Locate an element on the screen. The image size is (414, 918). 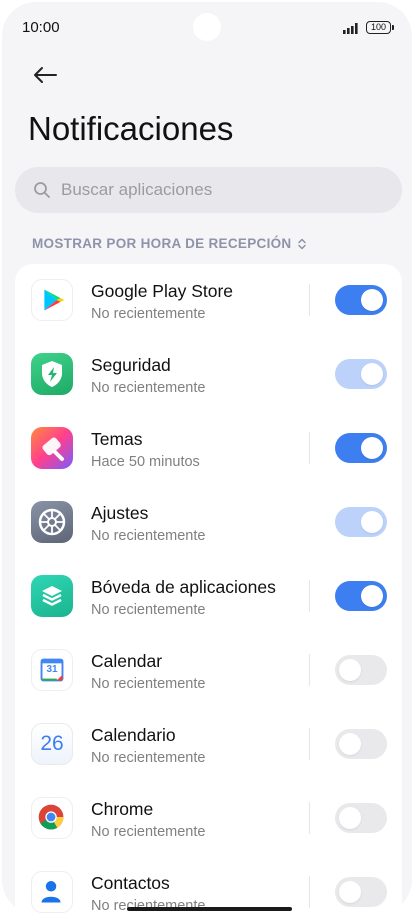
calendar-day: 26 is located at coordinates (52, 743).